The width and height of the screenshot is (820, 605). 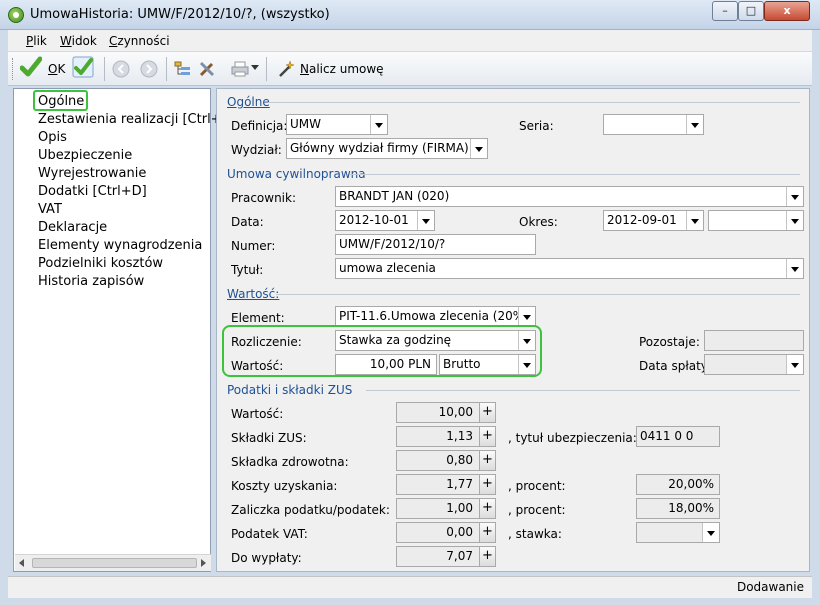 What do you see at coordinates (410, 587) in the screenshot?
I see `status-bar: Dodawanie` at bounding box center [410, 587].